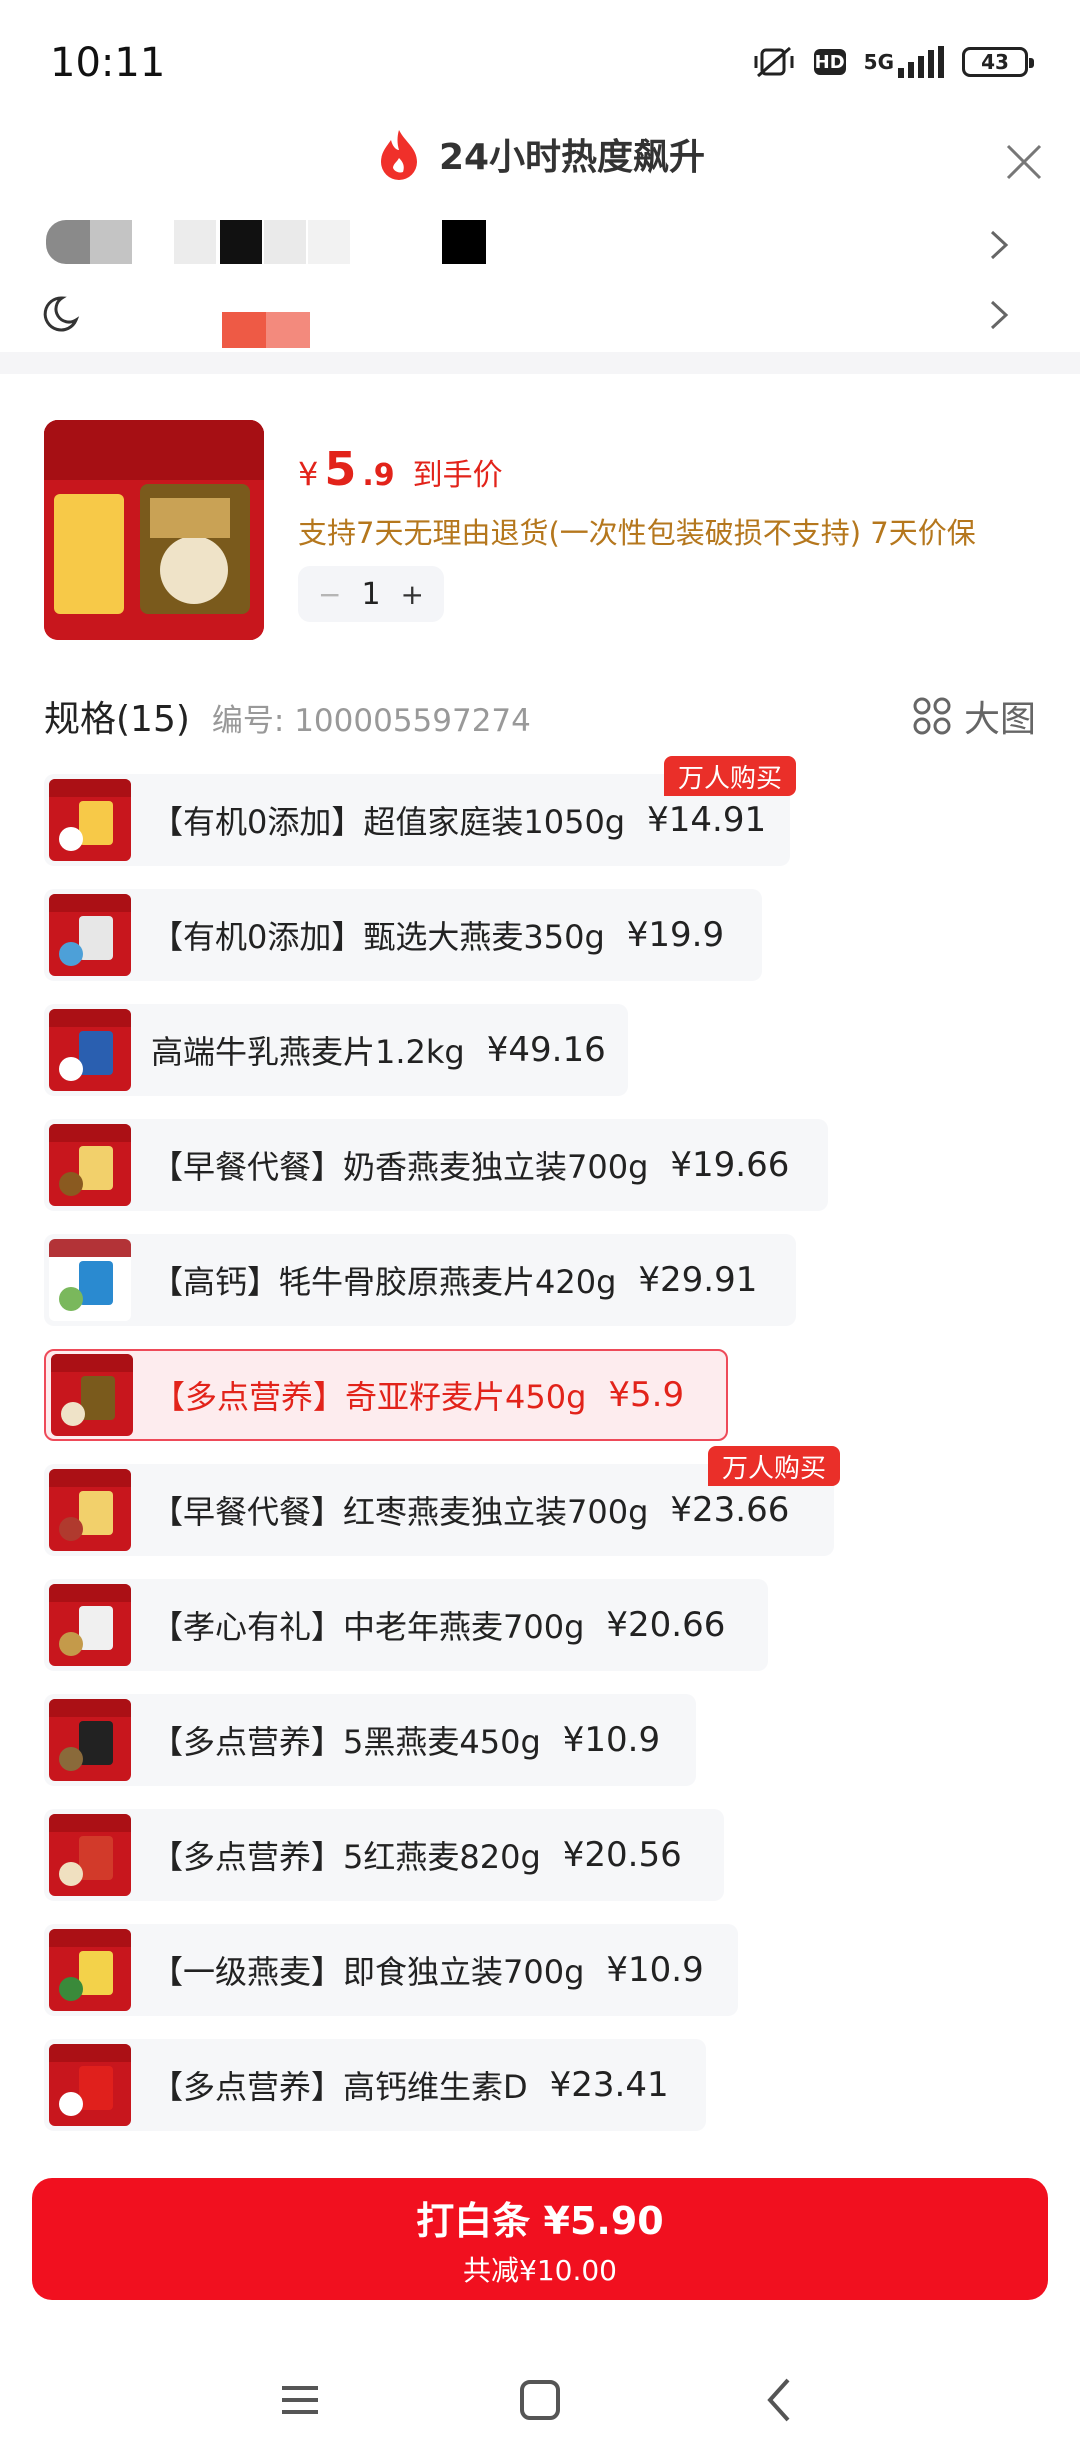 This screenshot has width=1080, height=2460. I want to click on big-image-label: 大图, so click(999, 719).